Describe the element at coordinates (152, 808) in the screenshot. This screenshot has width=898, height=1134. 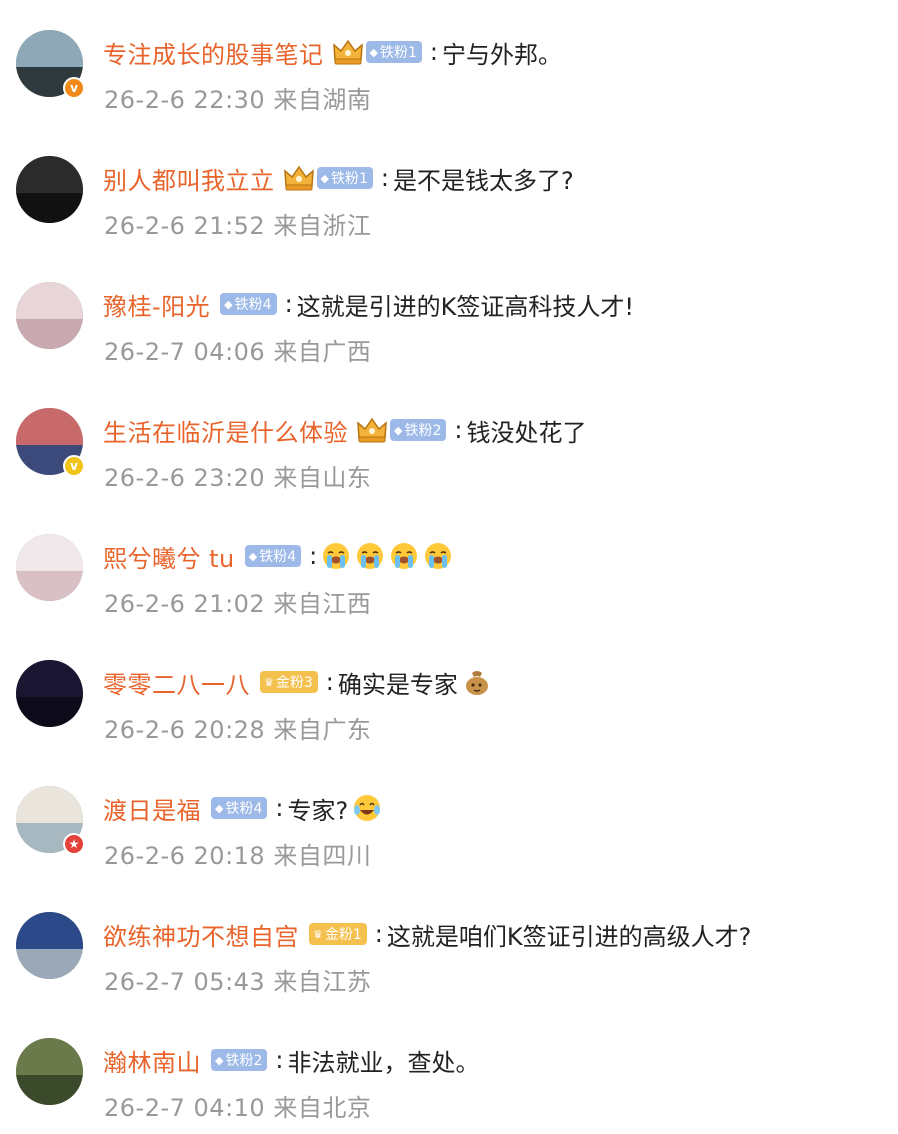
I see `username-link: 渡日是福` at that location.